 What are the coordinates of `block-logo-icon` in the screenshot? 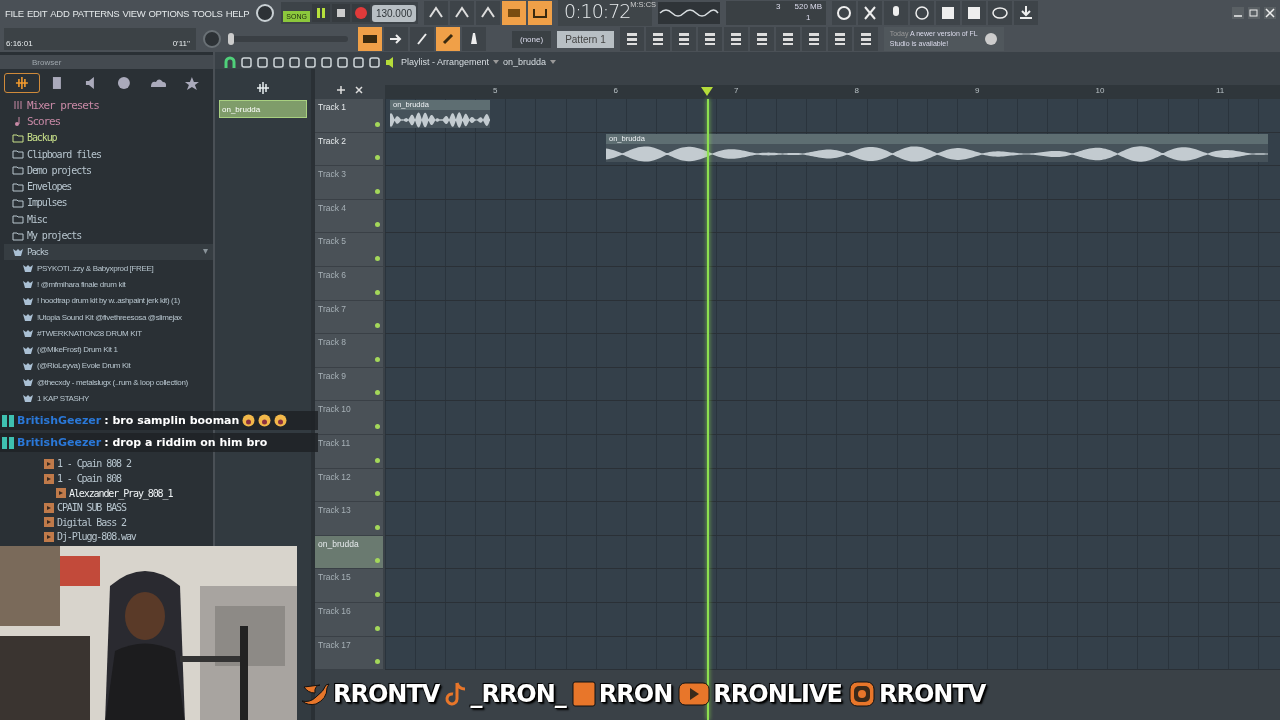 It's located at (583, 694).